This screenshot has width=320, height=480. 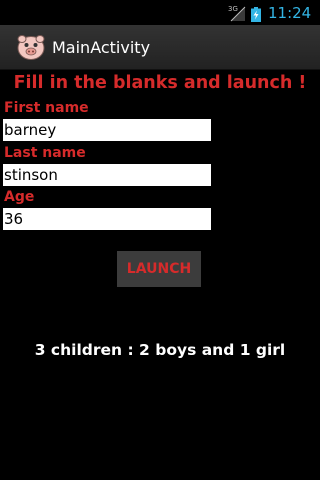 What do you see at coordinates (101, 47) in the screenshot?
I see `activity-title: MainActivity` at bounding box center [101, 47].